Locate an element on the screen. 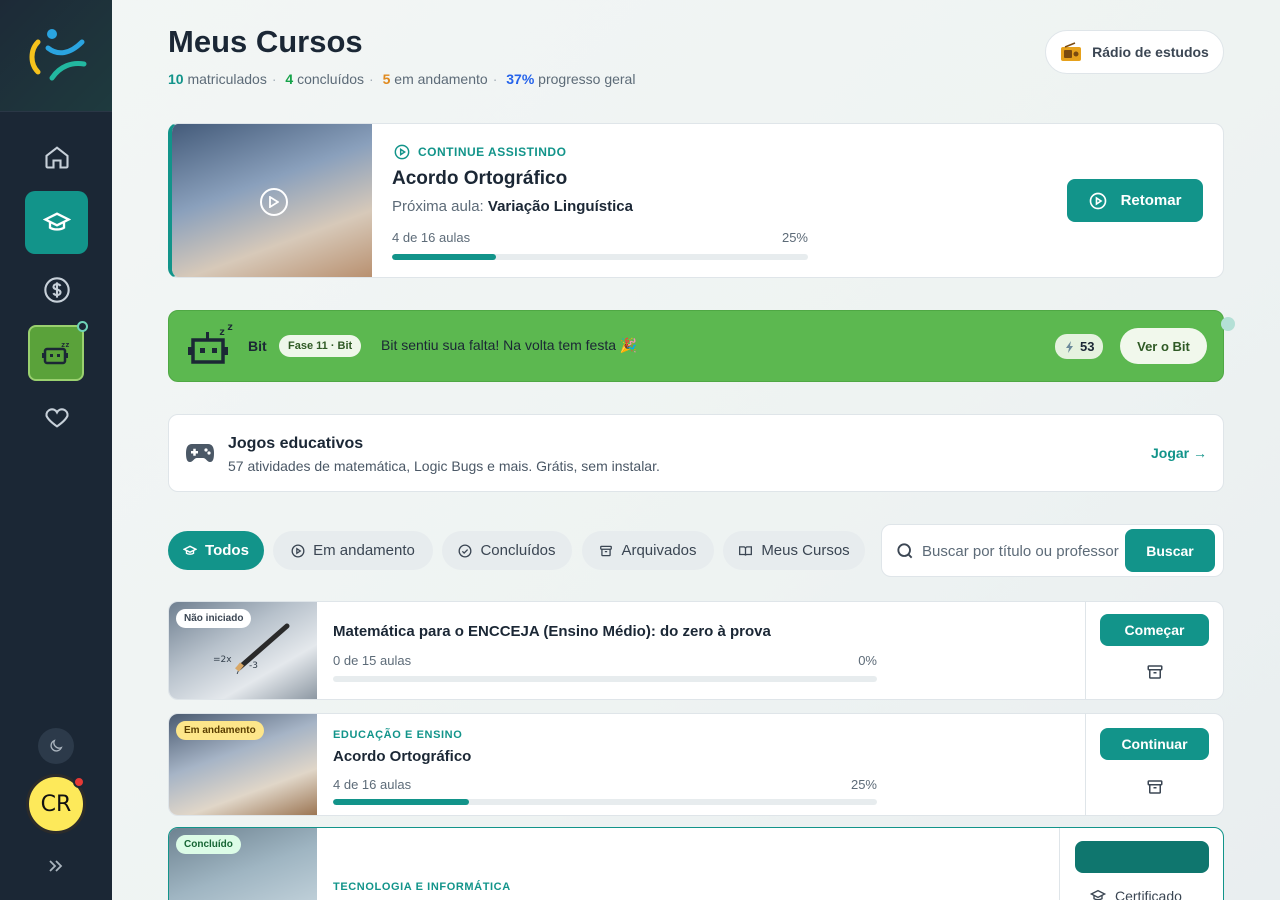  sidebar-item-bit: zz is located at coordinates (58, 351).